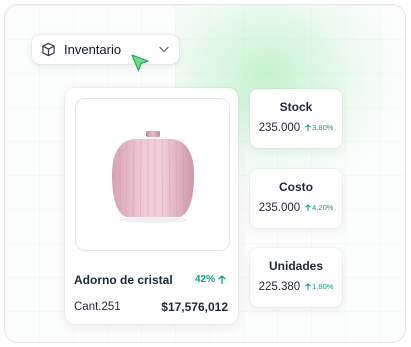 The height and width of the screenshot is (347, 411). I want to click on stat-delta: 3.80%, so click(319, 127).